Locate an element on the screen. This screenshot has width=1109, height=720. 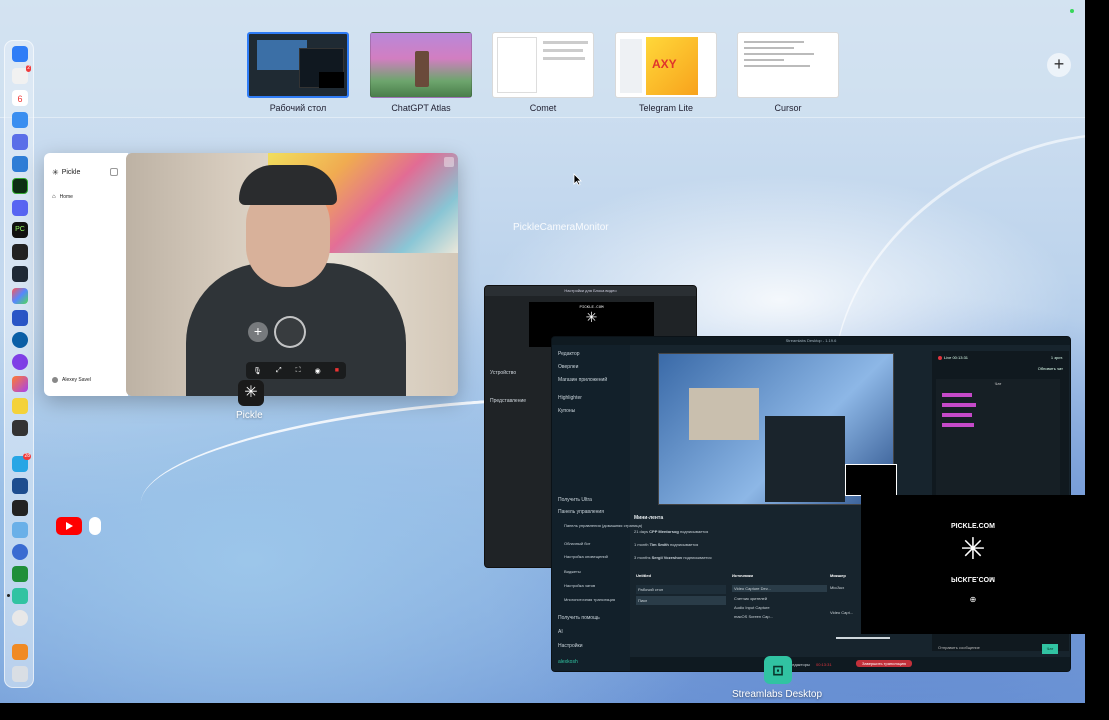
chat-title: Чат is located at coordinates (998, 383).